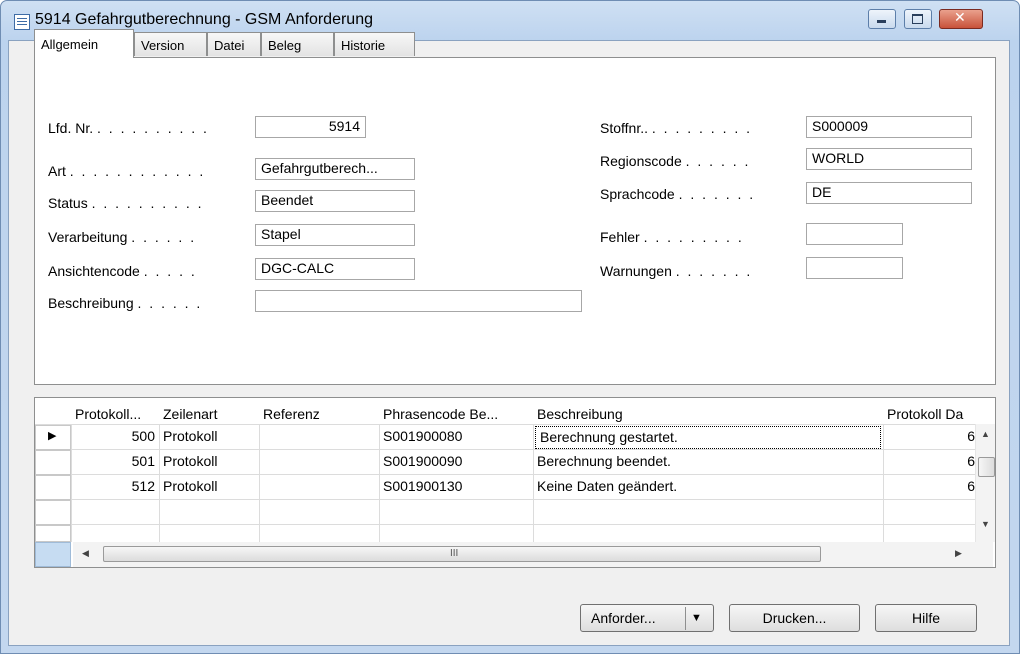 Image resolution: width=1020 pixels, height=654 pixels. What do you see at coordinates (926, 618) in the screenshot?
I see `hilfe-button: Hilfe` at bounding box center [926, 618].